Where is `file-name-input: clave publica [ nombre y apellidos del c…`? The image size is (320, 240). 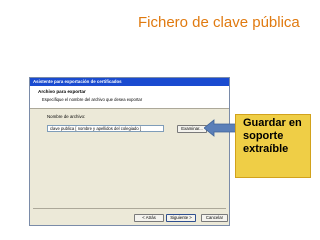
file-name-input: clave publica [ nombre y apellidos del c… is located at coordinates (105, 128).